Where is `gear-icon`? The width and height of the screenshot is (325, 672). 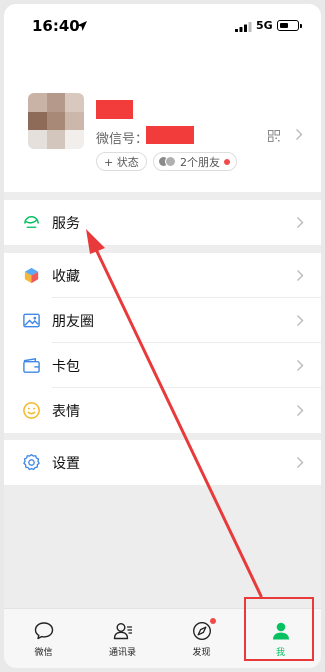 gear-icon is located at coordinates (31, 462).